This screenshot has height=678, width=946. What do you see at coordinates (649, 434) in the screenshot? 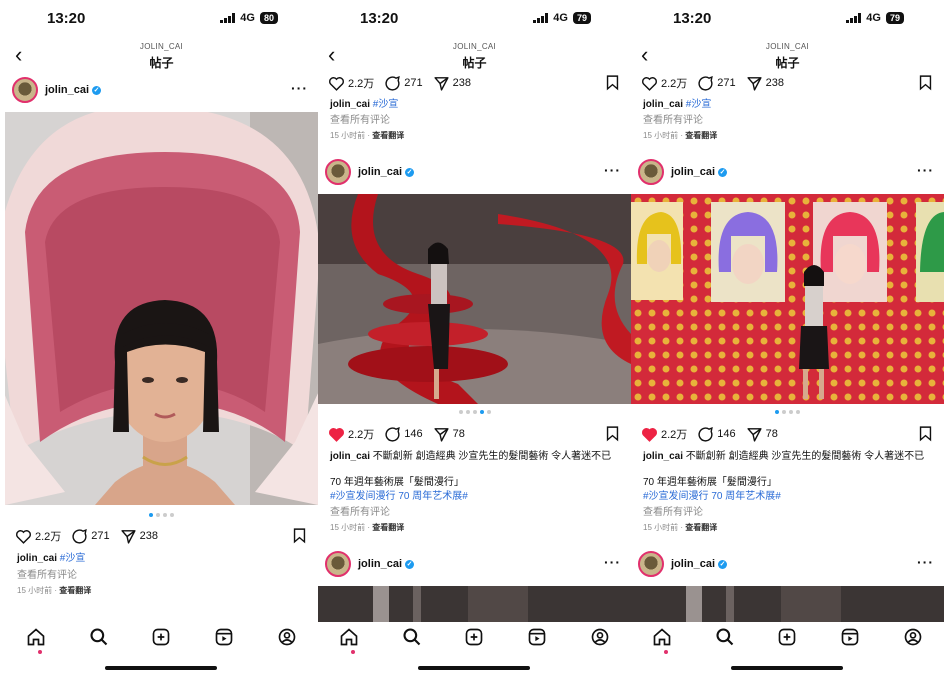
I see `heart-filled-icon` at bounding box center [649, 434].